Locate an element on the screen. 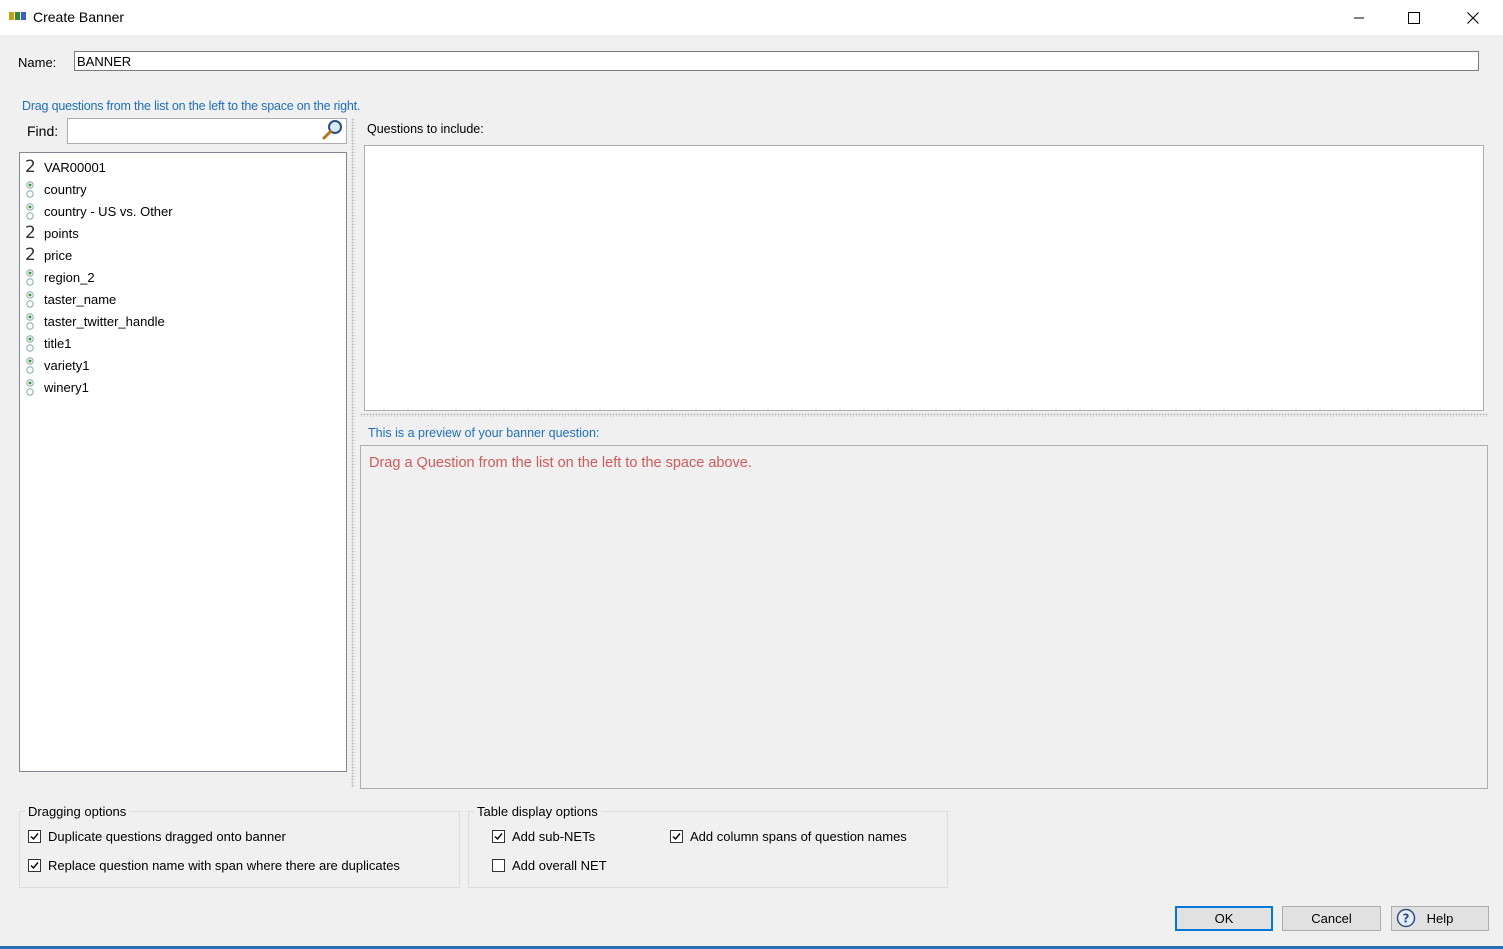 This screenshot has height=949, width=1503. checkbox-label: Add column spans of question names is located at coordinates (798, 836).